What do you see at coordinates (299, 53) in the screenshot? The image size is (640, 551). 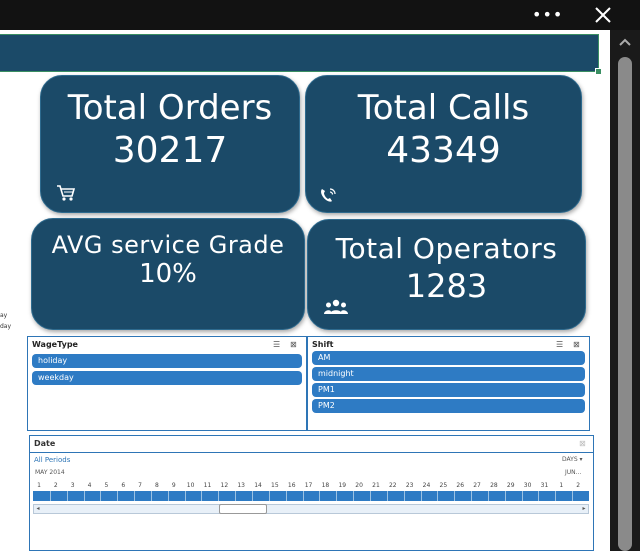 I see `dashboard-header-banner` at bounding box center [299, 53].